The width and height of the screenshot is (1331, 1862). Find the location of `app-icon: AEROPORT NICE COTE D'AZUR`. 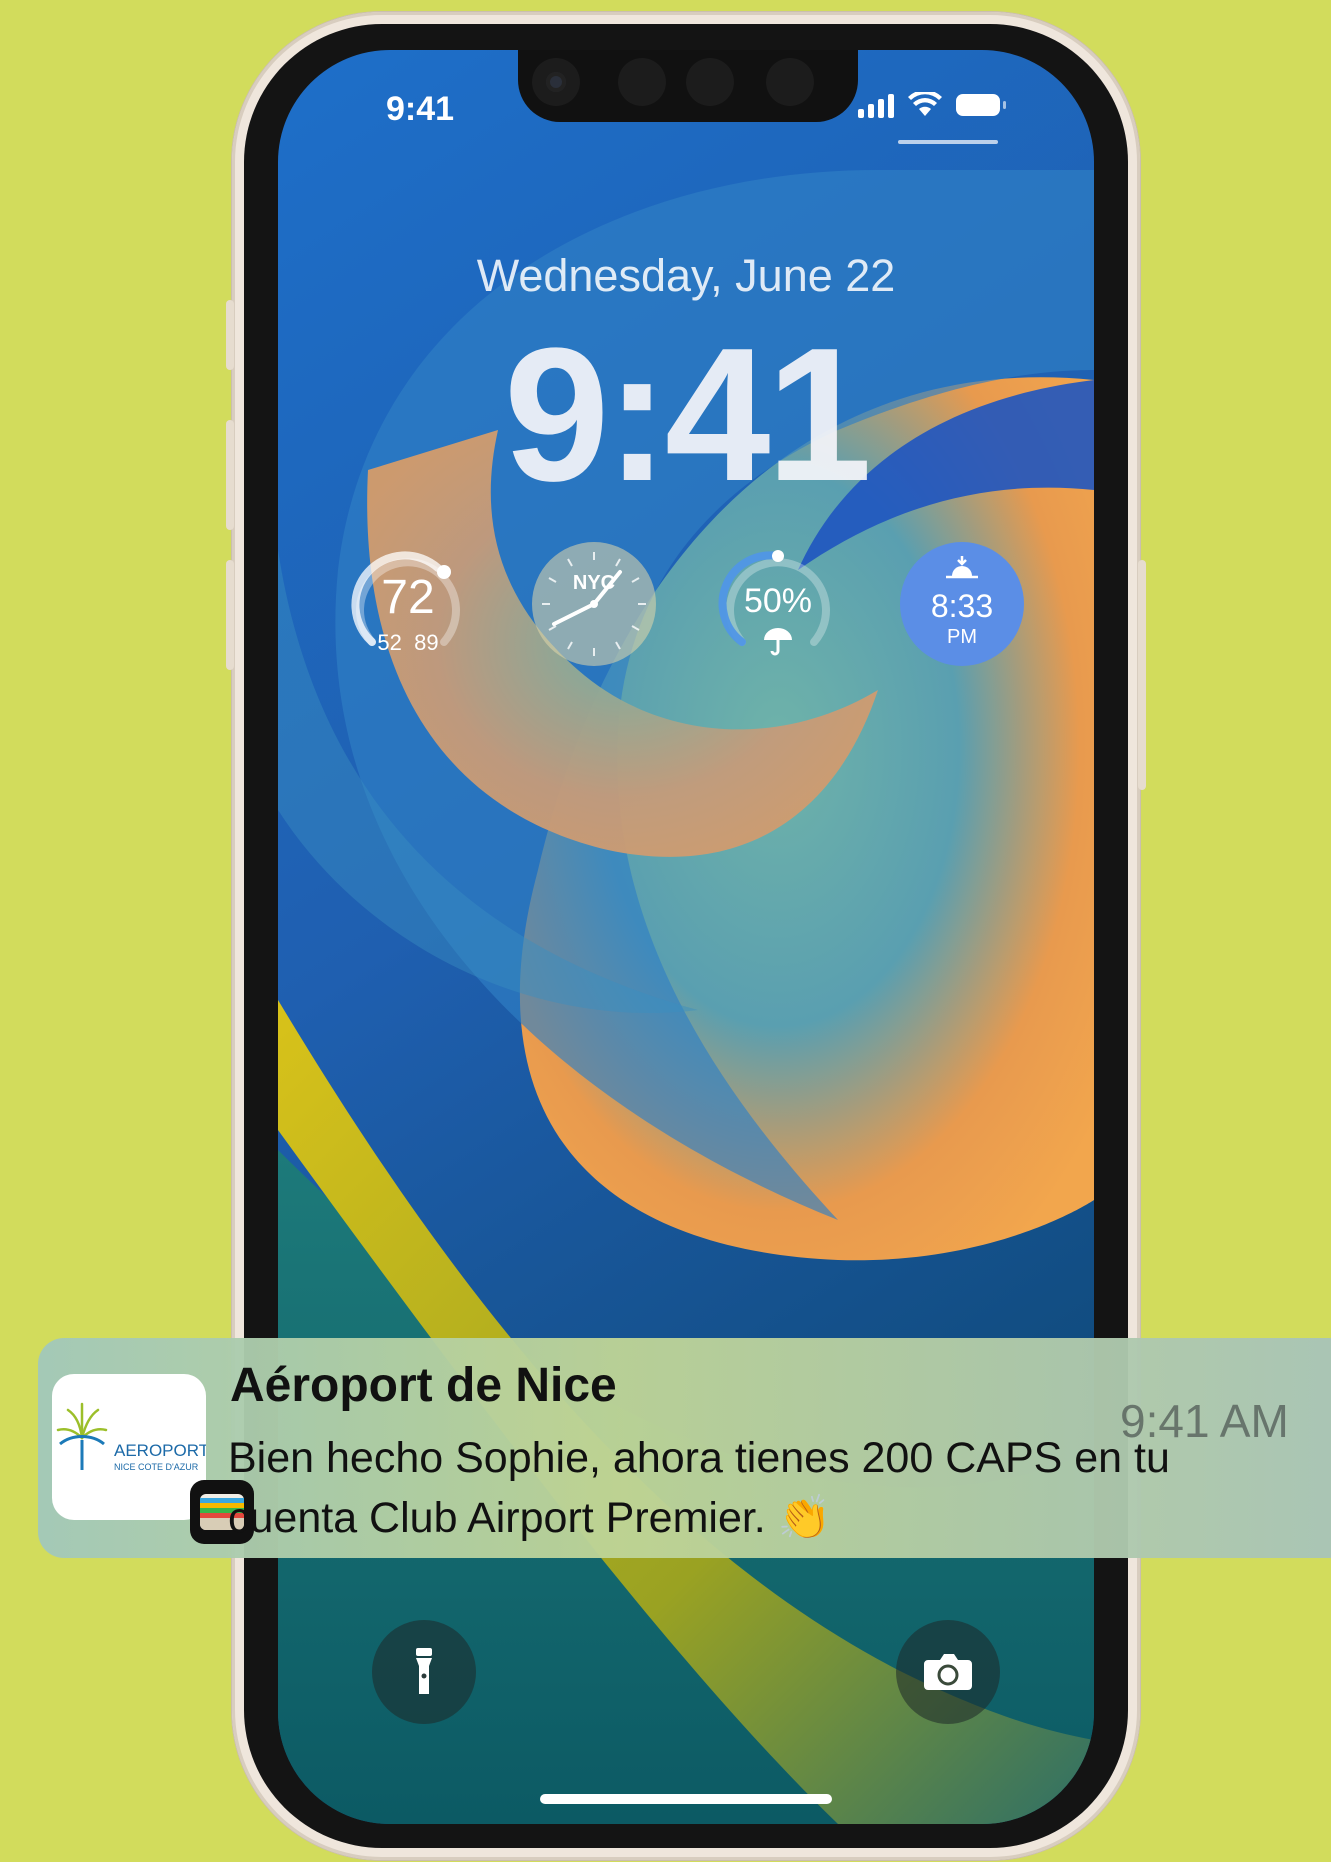

app-icon: AEROPORT NICE COTE D'AZUR is located at coordinates (129, 1447).